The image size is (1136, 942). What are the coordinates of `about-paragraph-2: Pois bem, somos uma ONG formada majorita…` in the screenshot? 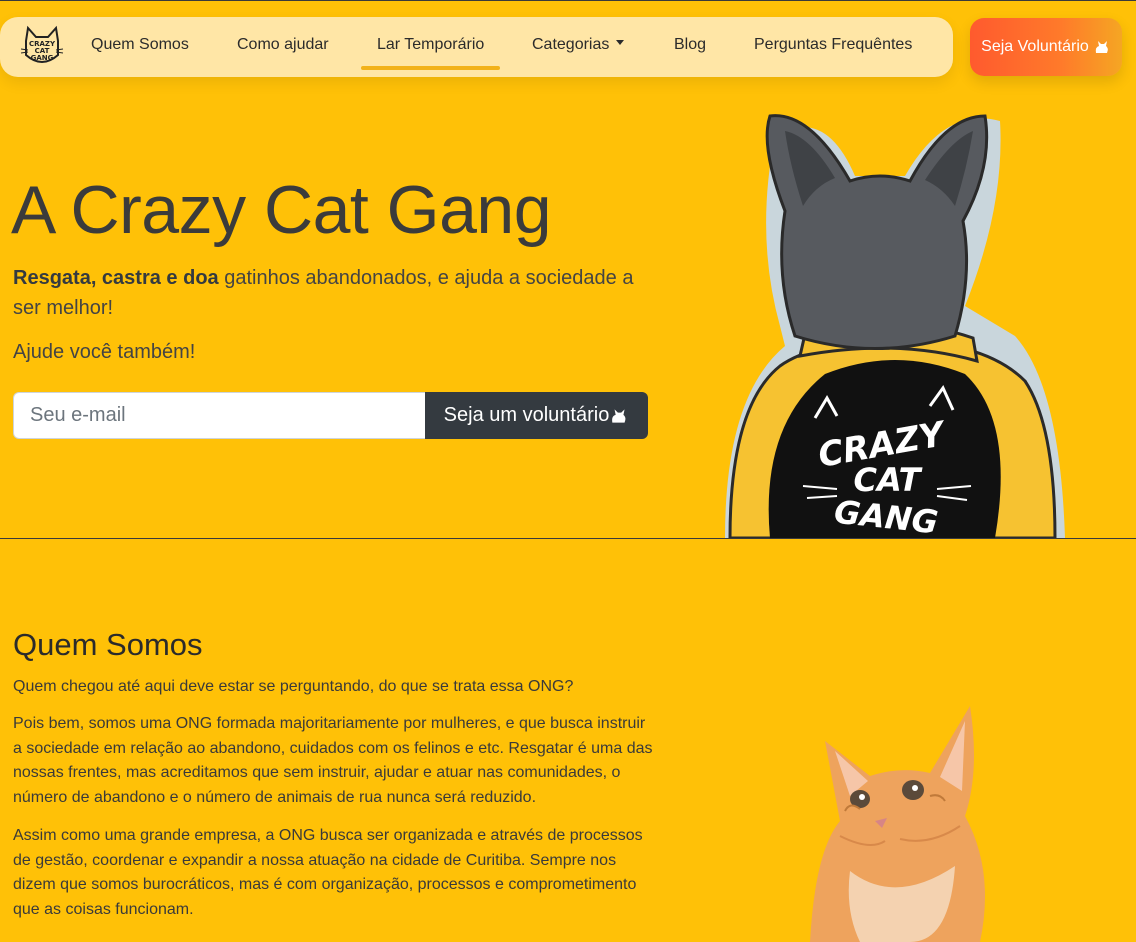 It's located at (333, 760).